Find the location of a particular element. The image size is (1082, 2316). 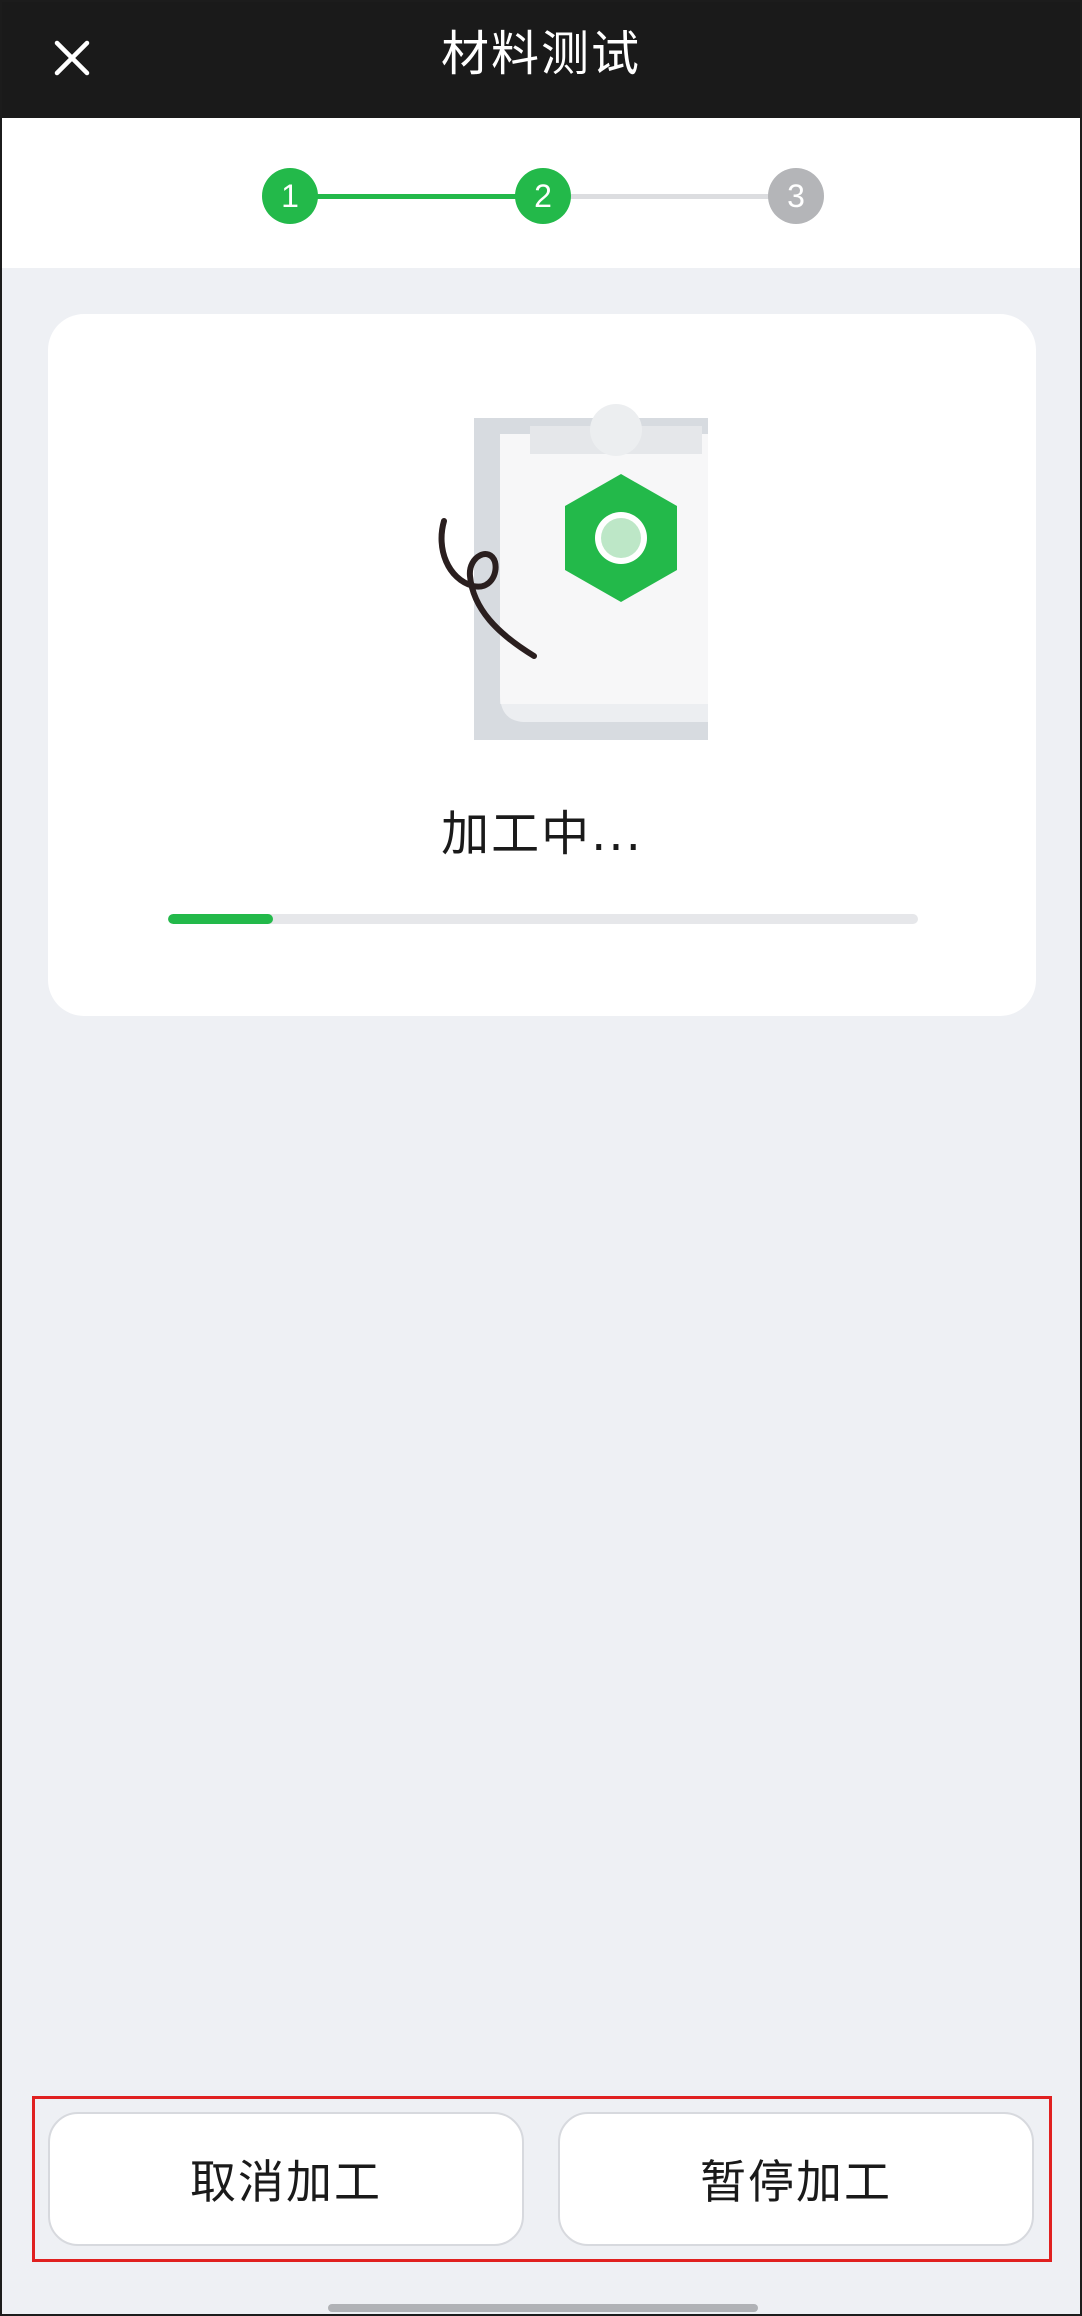

step-1-label: 1 is located at coordinates (290, 195).